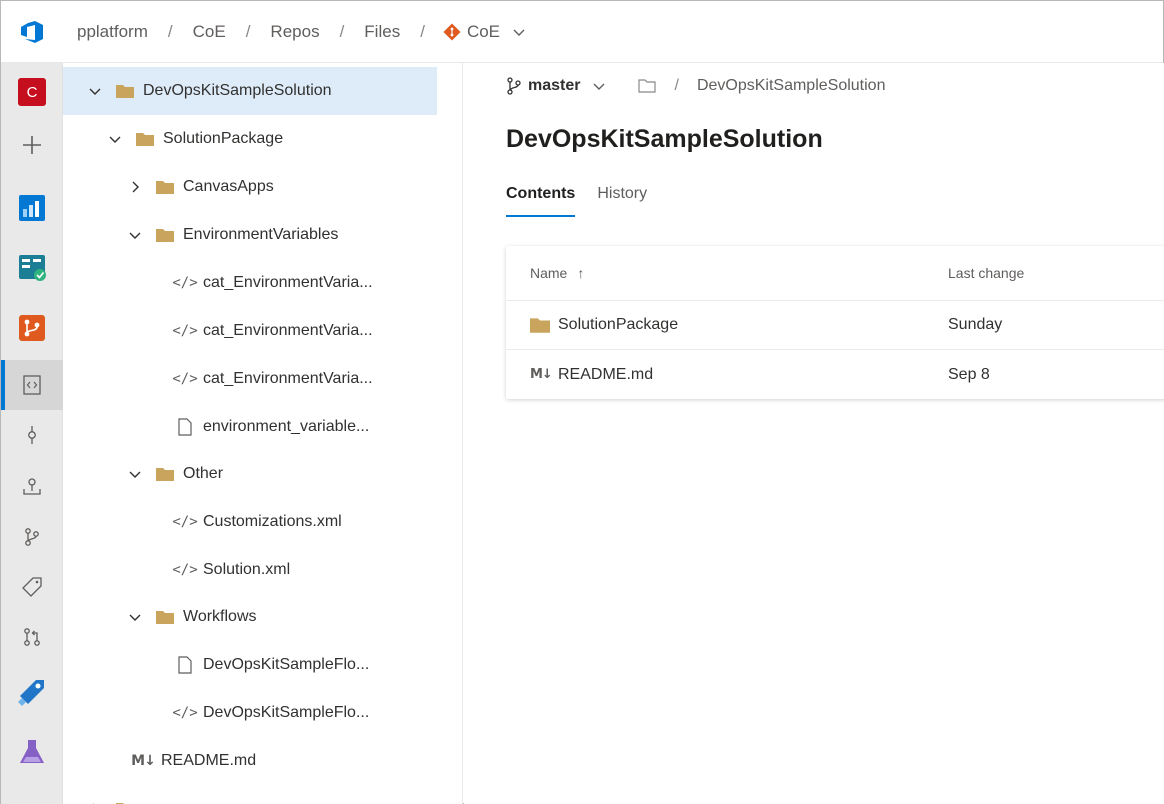  Describe the element at coordinates (1048, 273) in the screenshot. I see `column-header-last-change: Last change` at that location.